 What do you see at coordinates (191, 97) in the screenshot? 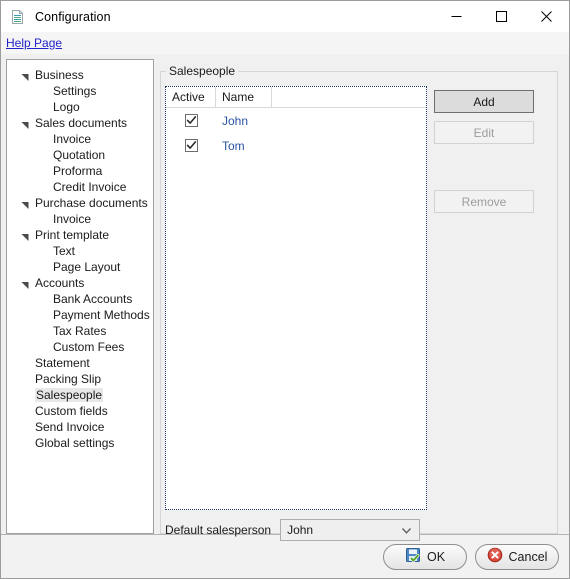
I see `column-header-active: Active` at bounding box center [191, 97].